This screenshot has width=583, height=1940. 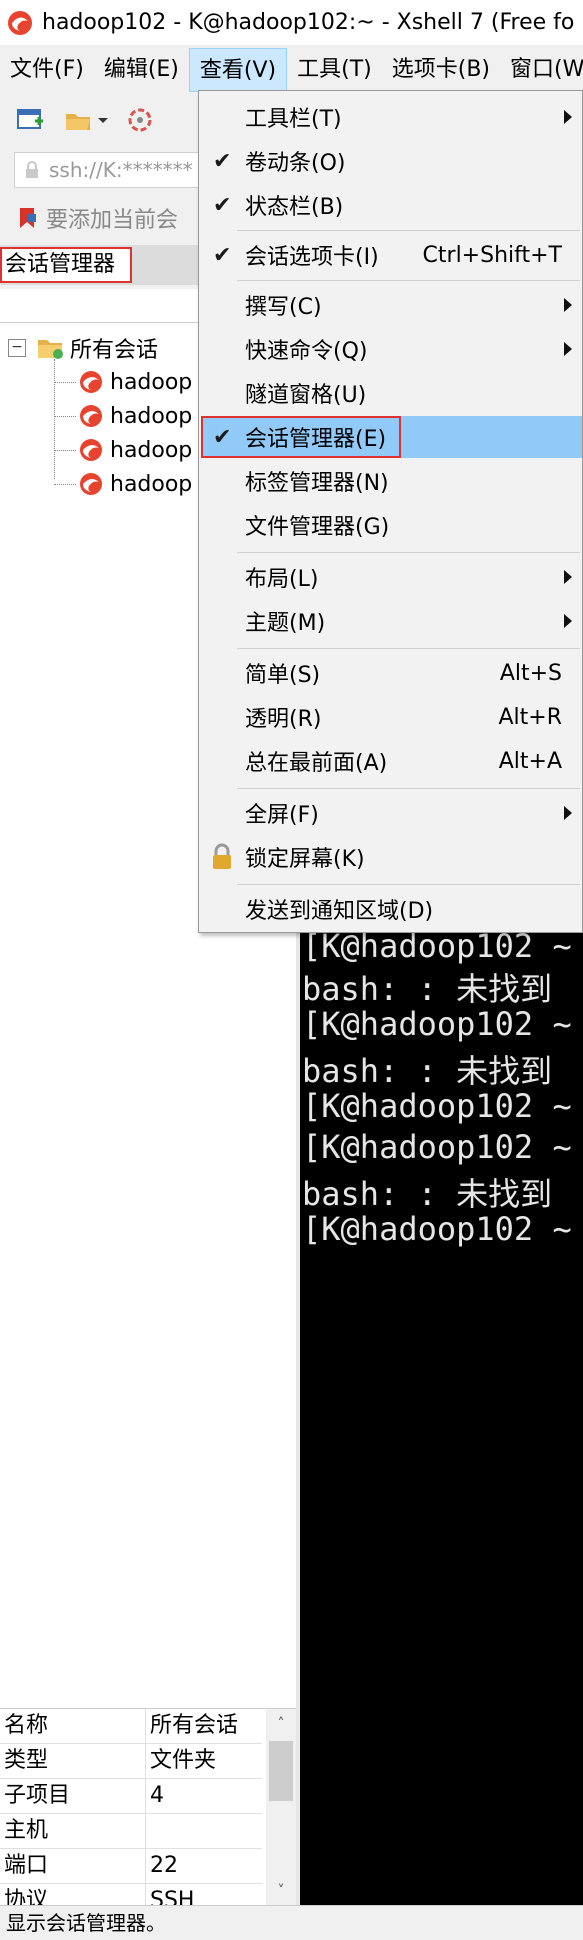 I want to click on property-value, so click(x=204, y=1831).